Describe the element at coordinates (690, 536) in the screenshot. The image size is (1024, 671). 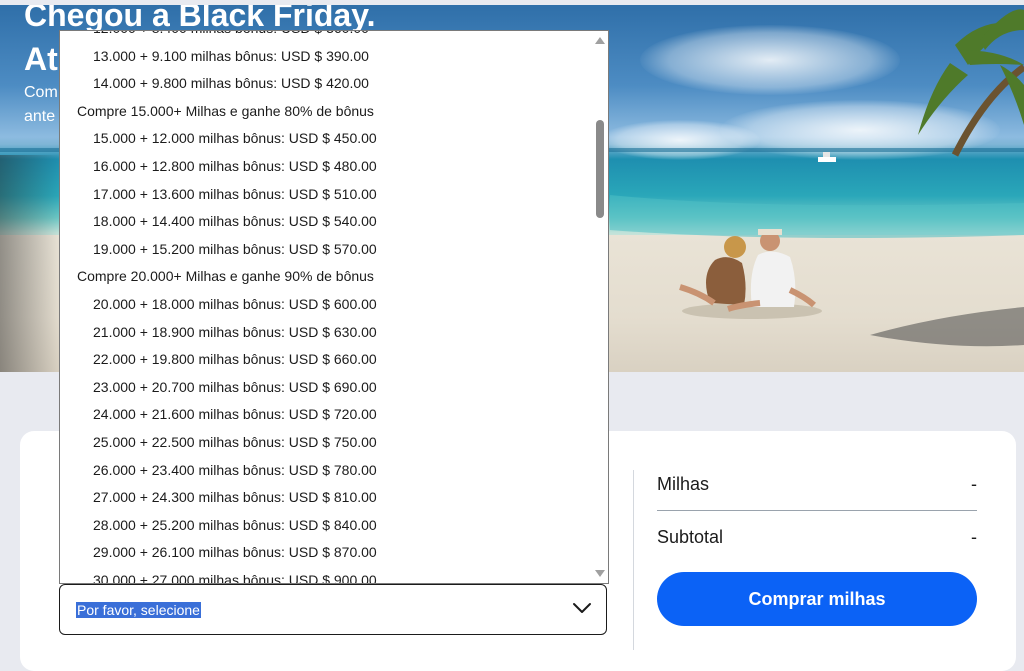
I see `subtotal-label: Subtotal` at that location.